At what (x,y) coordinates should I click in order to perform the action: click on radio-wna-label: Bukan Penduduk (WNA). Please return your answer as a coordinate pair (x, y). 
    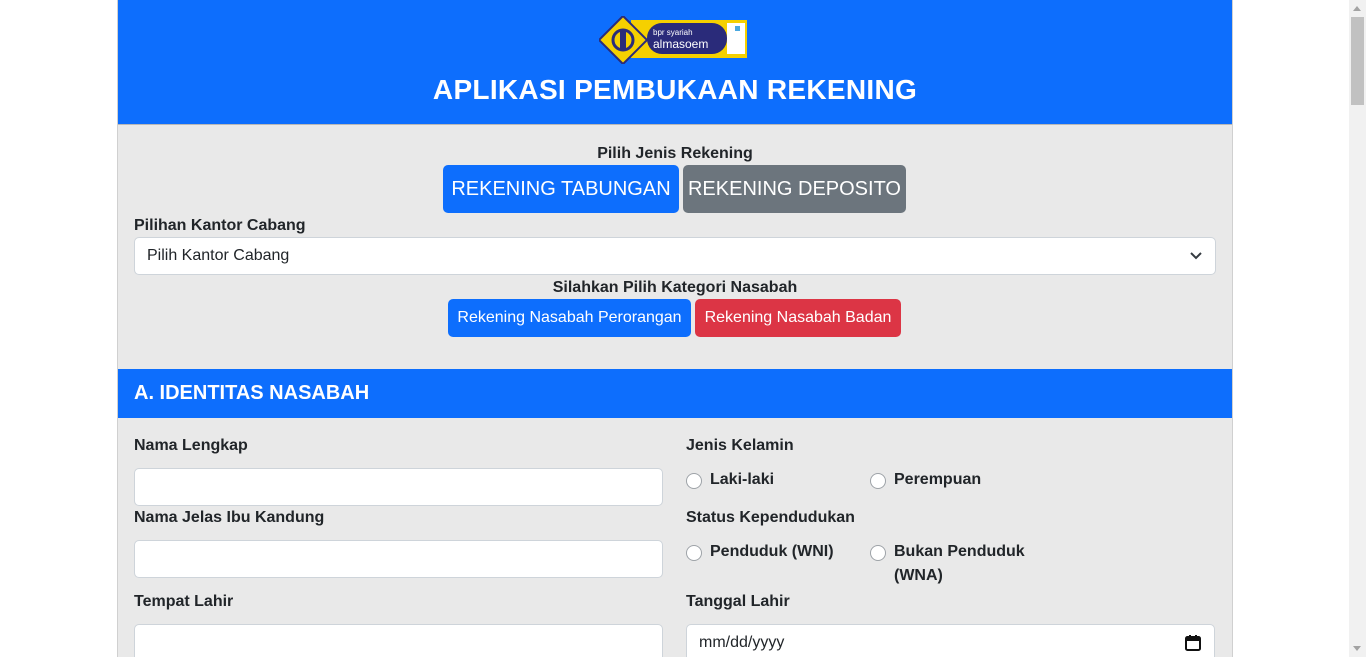
    Looking at the image, I should click on (959, 564).